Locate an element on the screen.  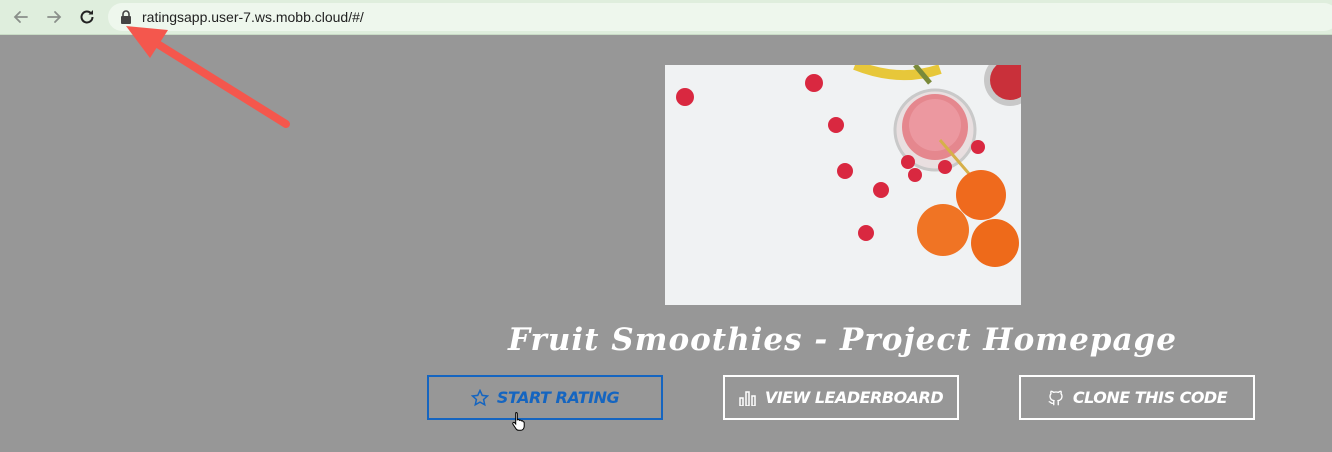
page-title: Fruit Smoothies - Project Homepage is located at coordinates (842, 340).